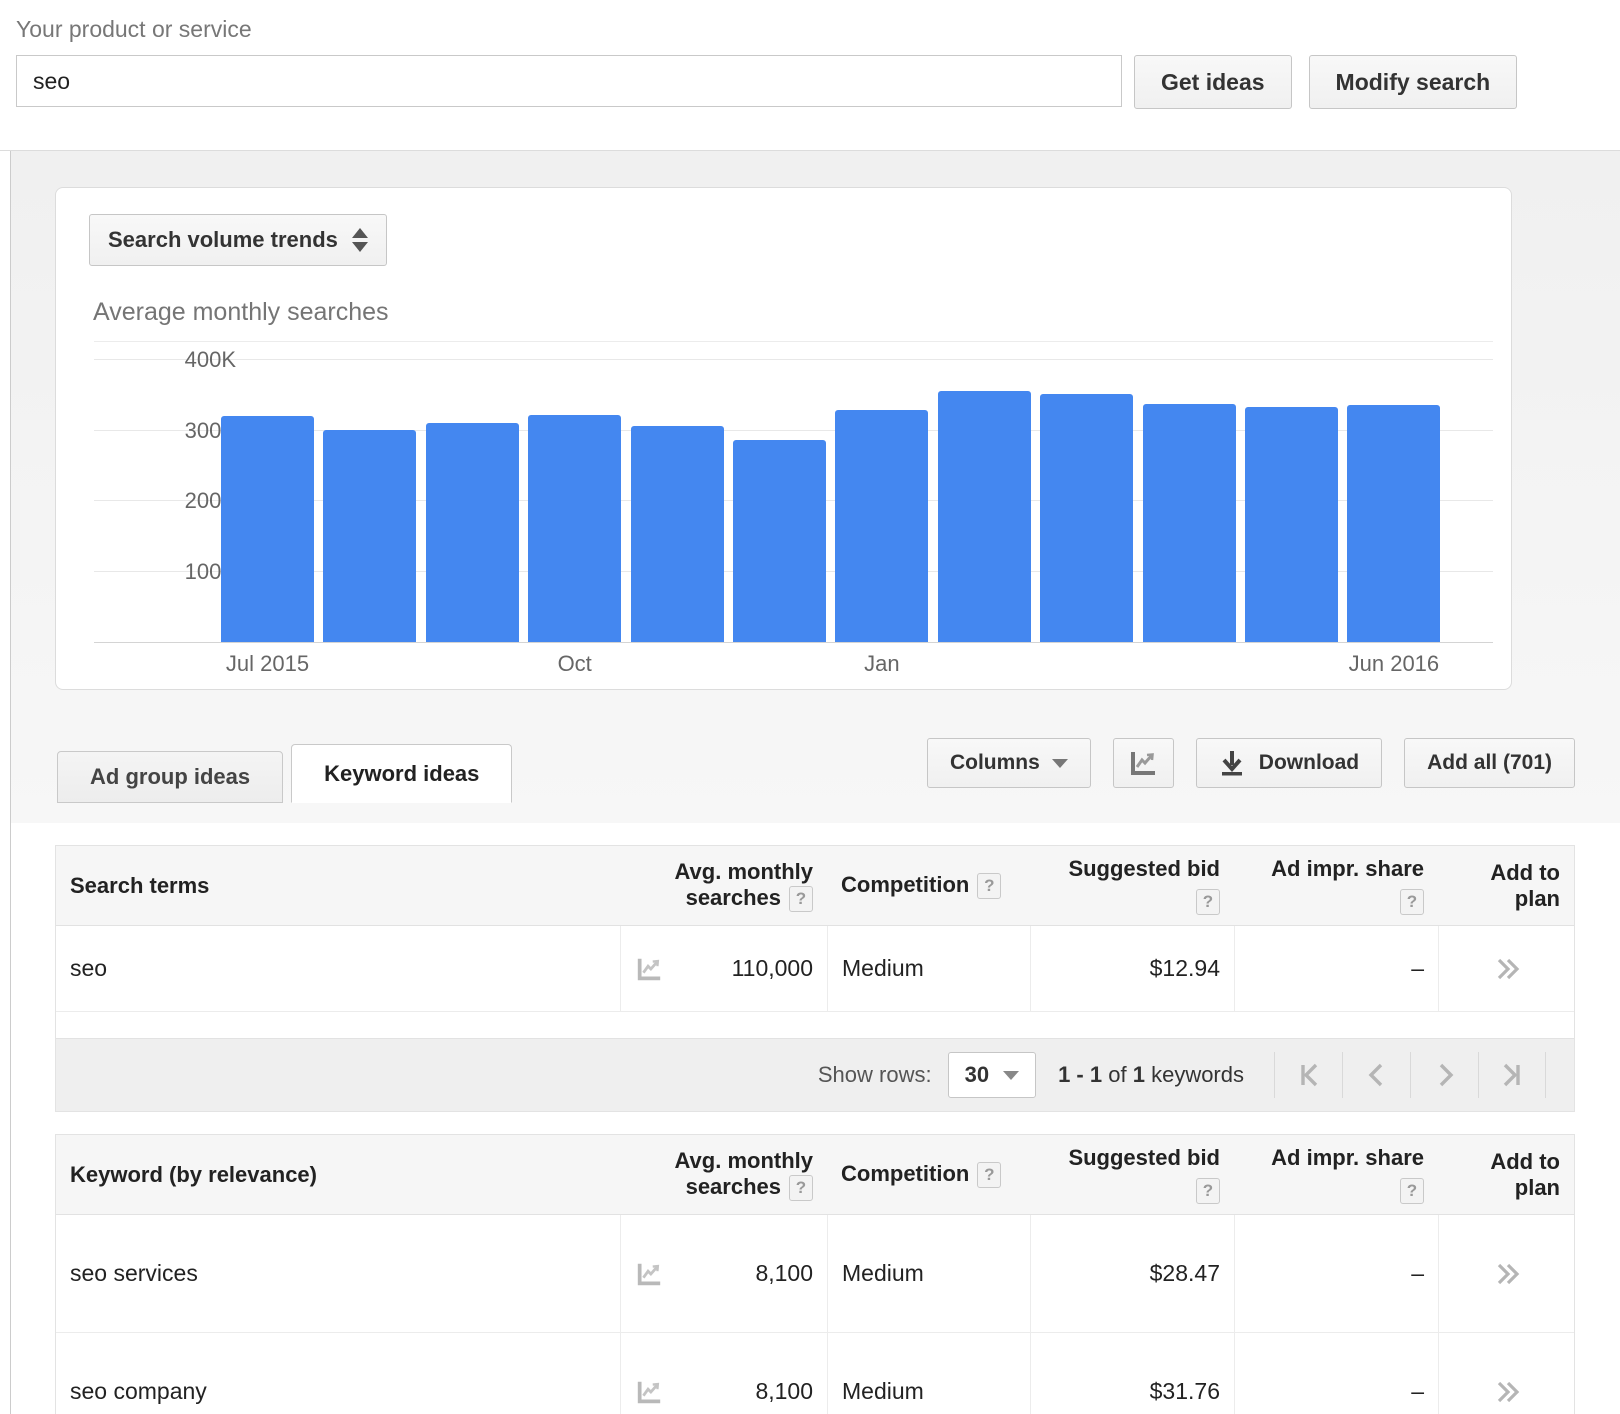 This screenshot has width=1620, height=1414. I want to click on empty-strip, so click(815, 1025).